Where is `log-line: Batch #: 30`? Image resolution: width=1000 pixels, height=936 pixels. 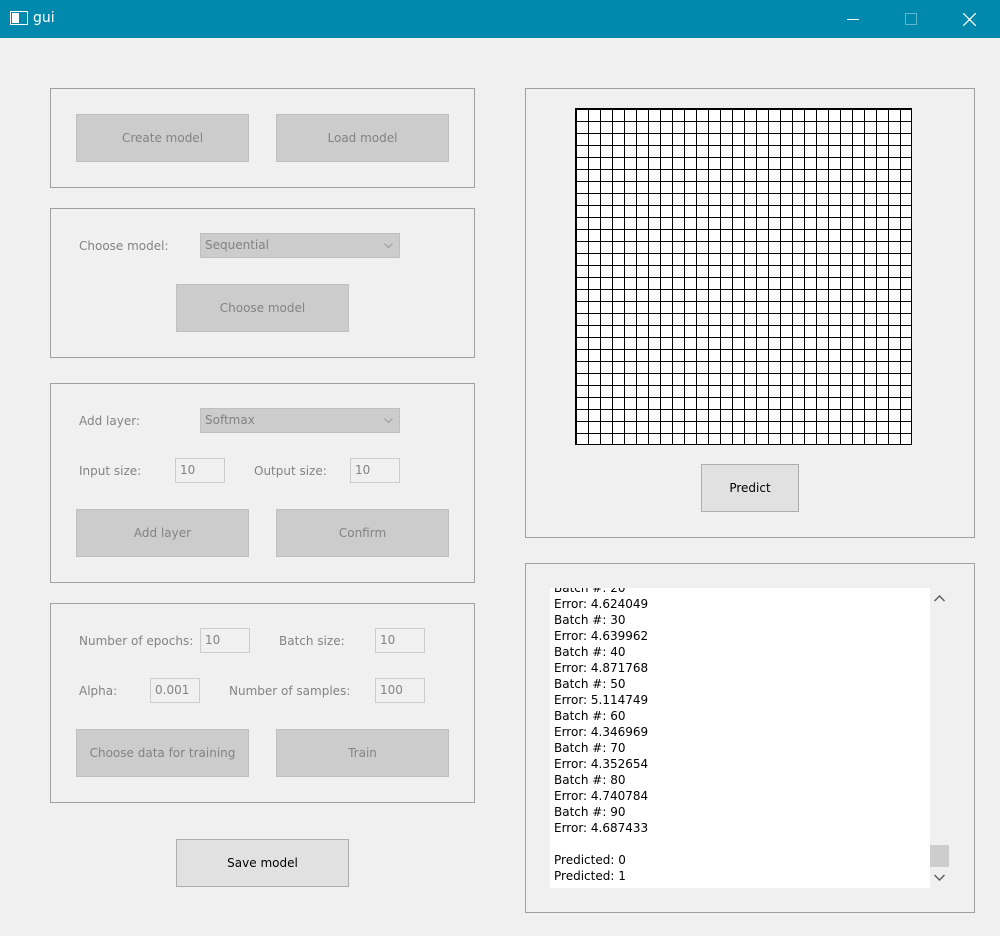 log-line: Batch #: 30 is located at coordinates (590, 620).